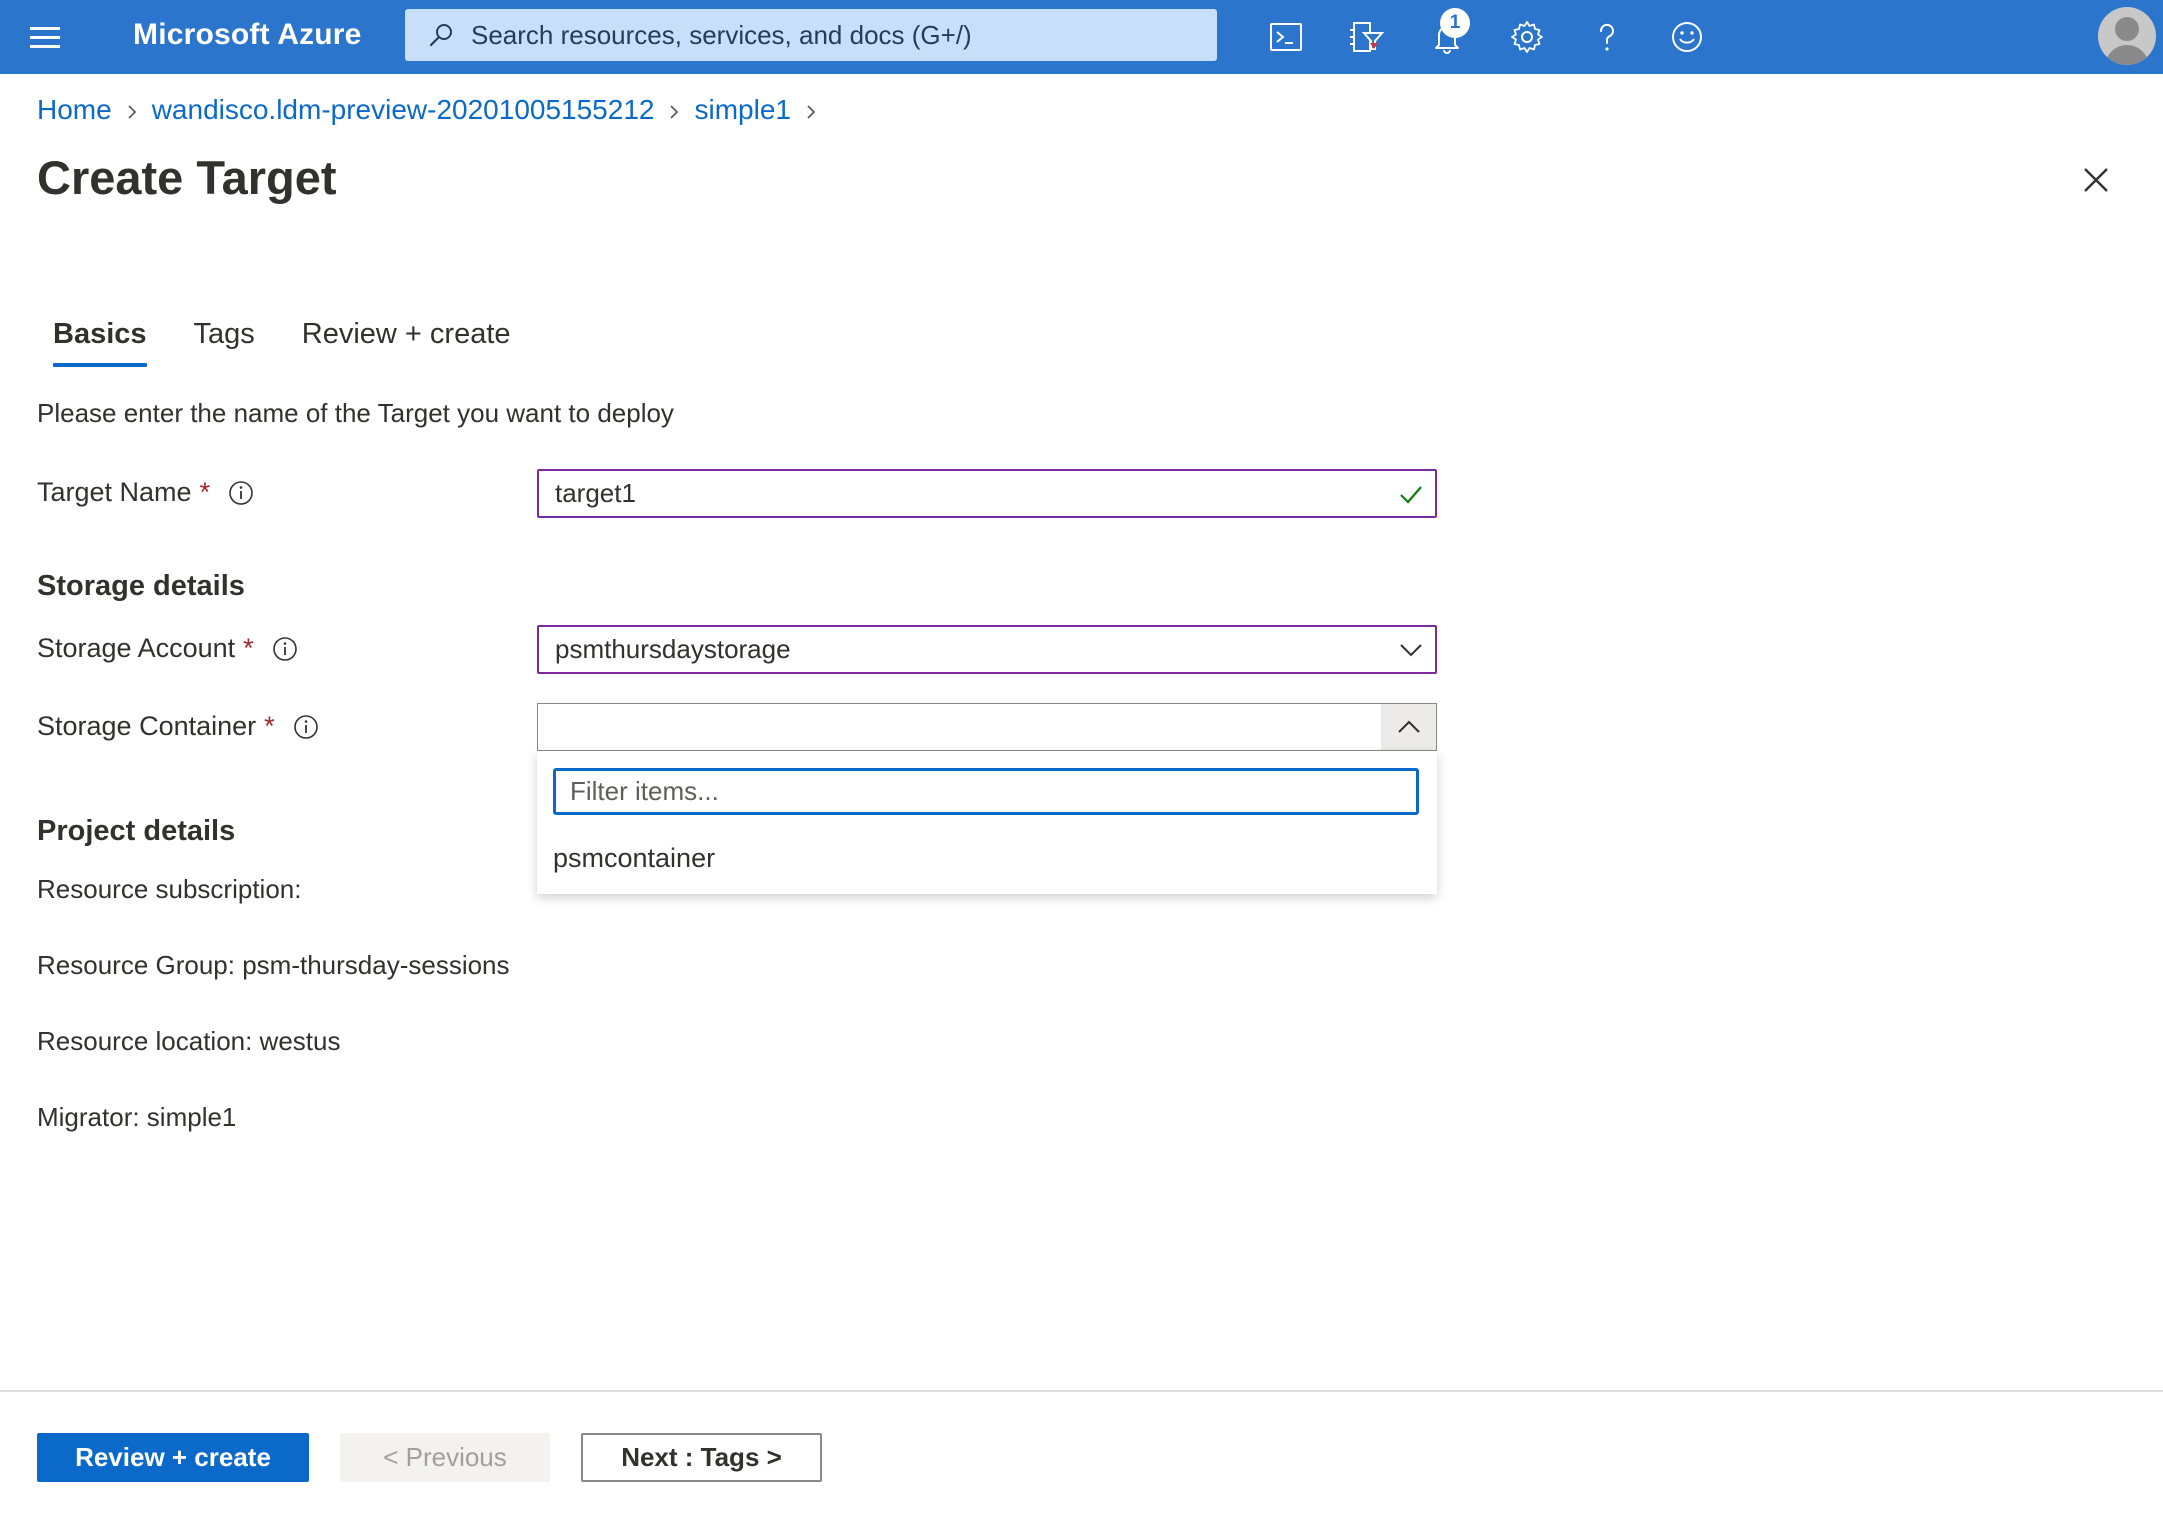 The width and height of the screenshot is (2163, 1515). Describe the element at coordinates (45, 37) in the screenshot. I see `hamburger-menu-icon` at that location.